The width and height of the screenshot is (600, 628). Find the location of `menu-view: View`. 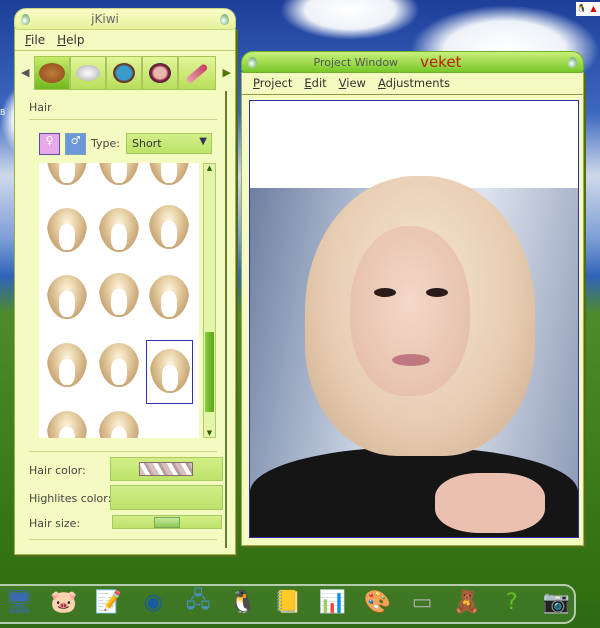

menu-view: View is located at coordinates (352, 83).